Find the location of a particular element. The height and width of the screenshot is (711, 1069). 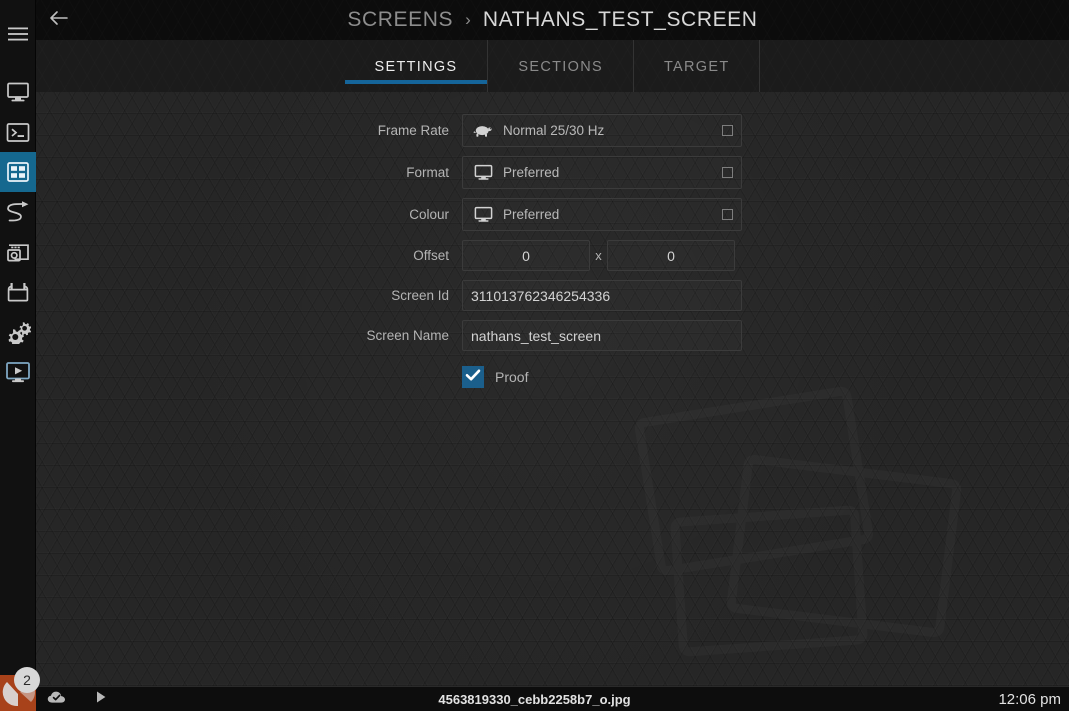

arrow-left-icon is located at coordinates (58, 20).